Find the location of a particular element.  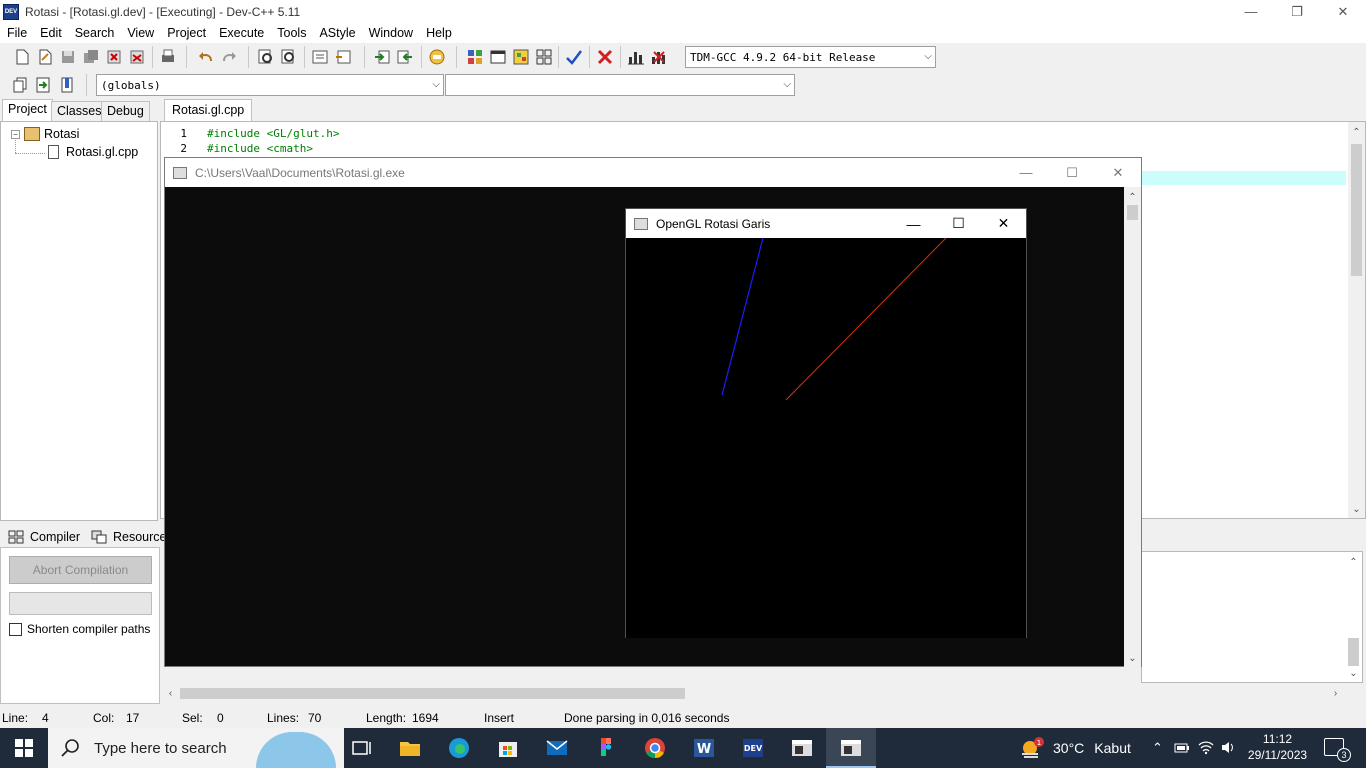

tab-rotasi-gl-cpp: Rotasi.gl.cpp is located at coordinates (208, 110).